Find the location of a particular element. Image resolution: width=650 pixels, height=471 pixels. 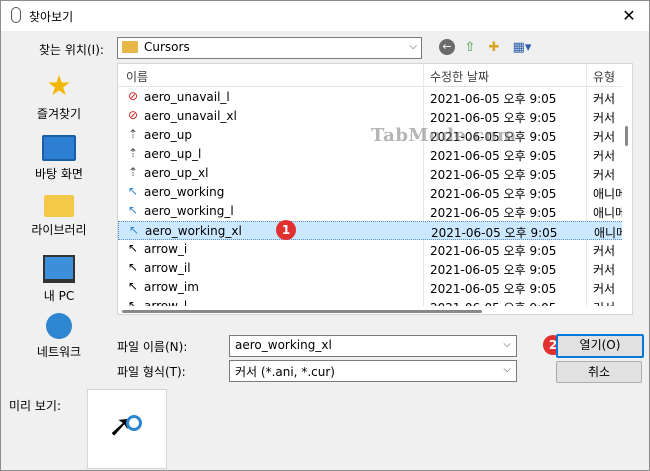

column-header-date: 수정한 날짜 is located at coordinates (459, 76).